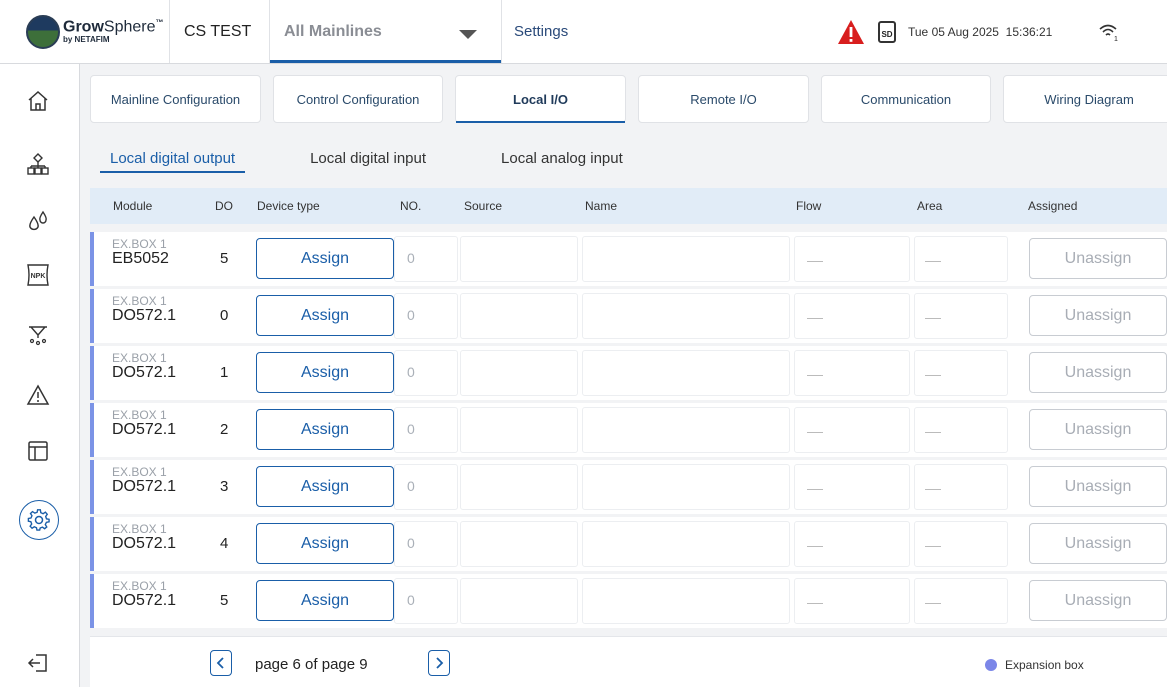 This screenshot has height=687, width=1167. I want to click on settings-icon, so click(39, 520).